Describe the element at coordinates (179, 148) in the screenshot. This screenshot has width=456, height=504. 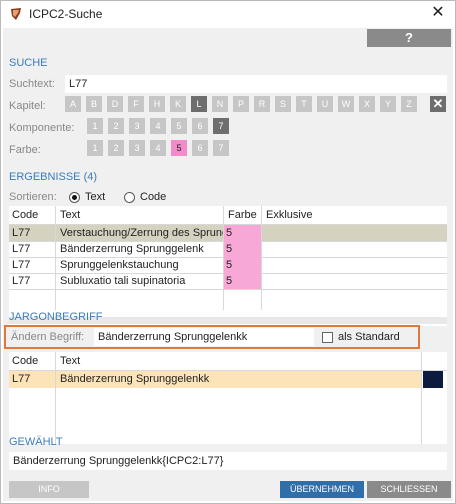
I see `farbe-chip-5: 5` at that location.